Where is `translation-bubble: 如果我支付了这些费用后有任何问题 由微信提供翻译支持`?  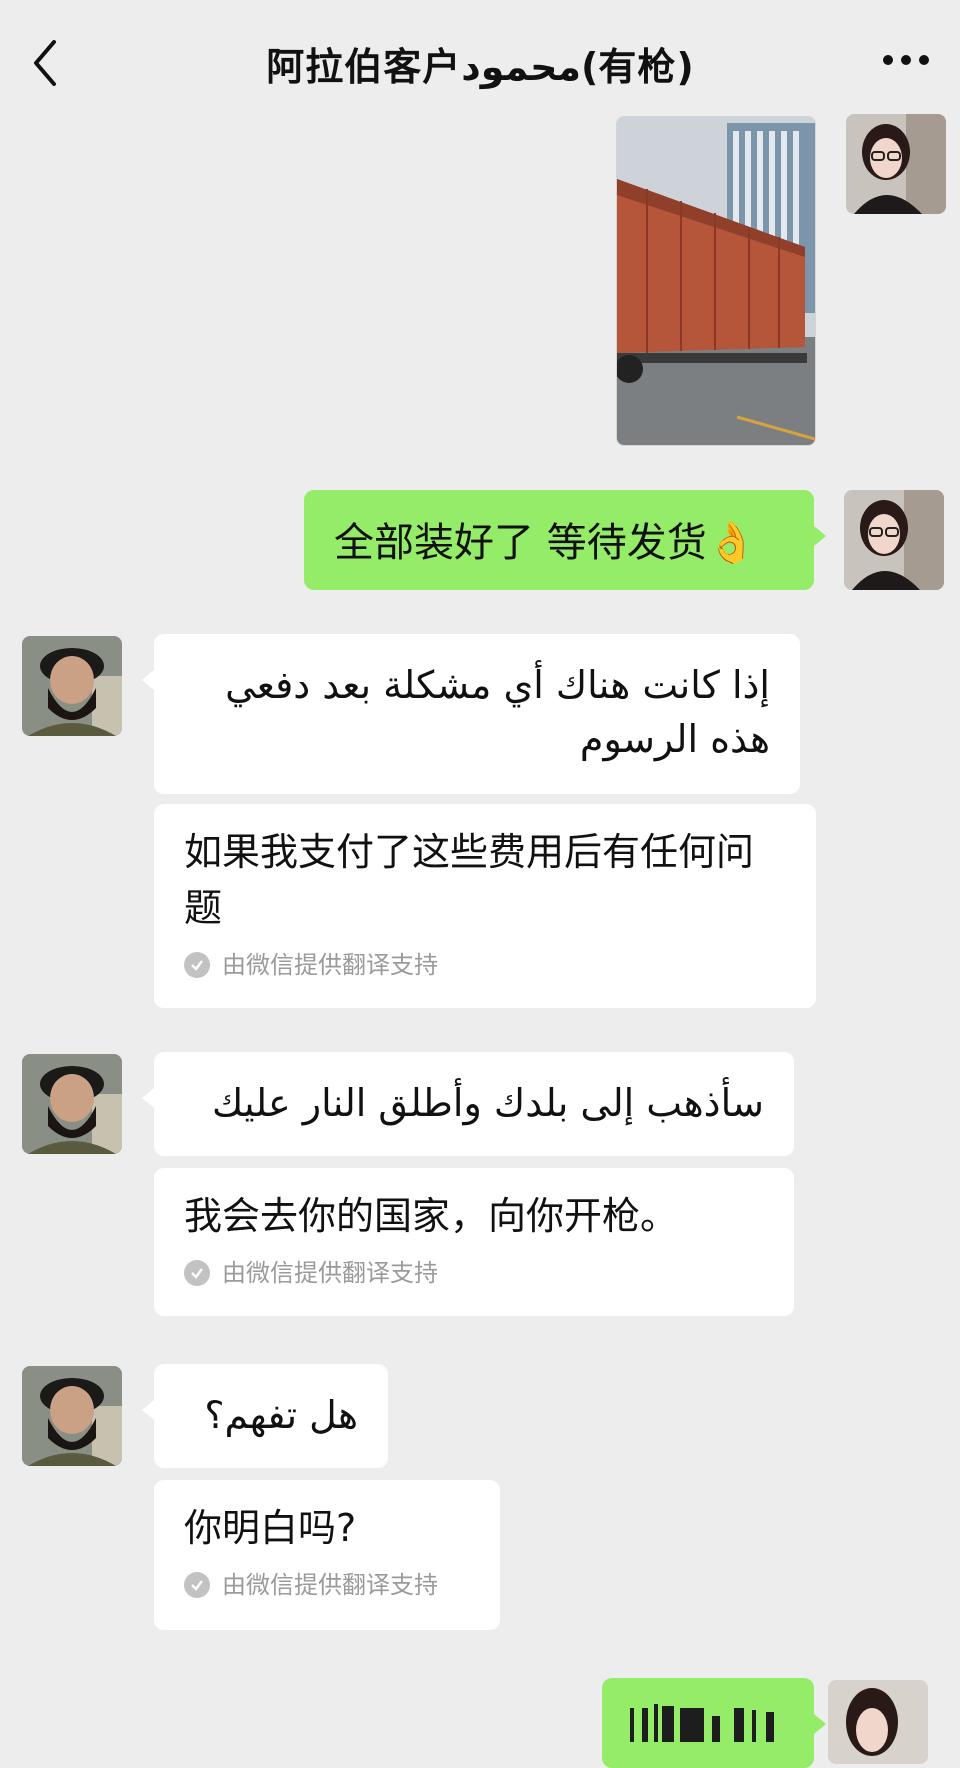 translation-bubble: 如果我支付了这些费用后有任何问题 由微信提供翻译支持 is located at coordinates (485, 906).